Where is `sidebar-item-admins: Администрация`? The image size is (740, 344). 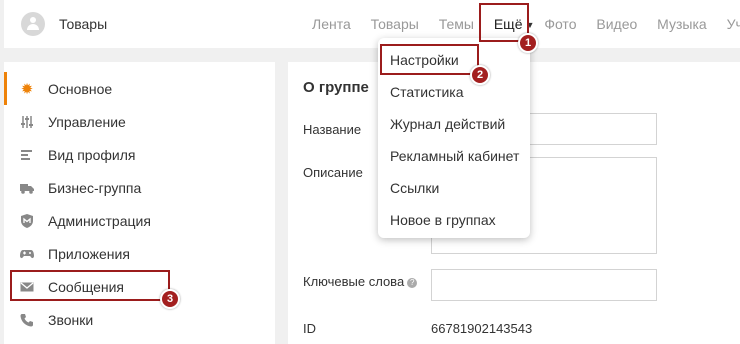 sidebar-item-admins: Администрация is located at coordinates (139, 220).